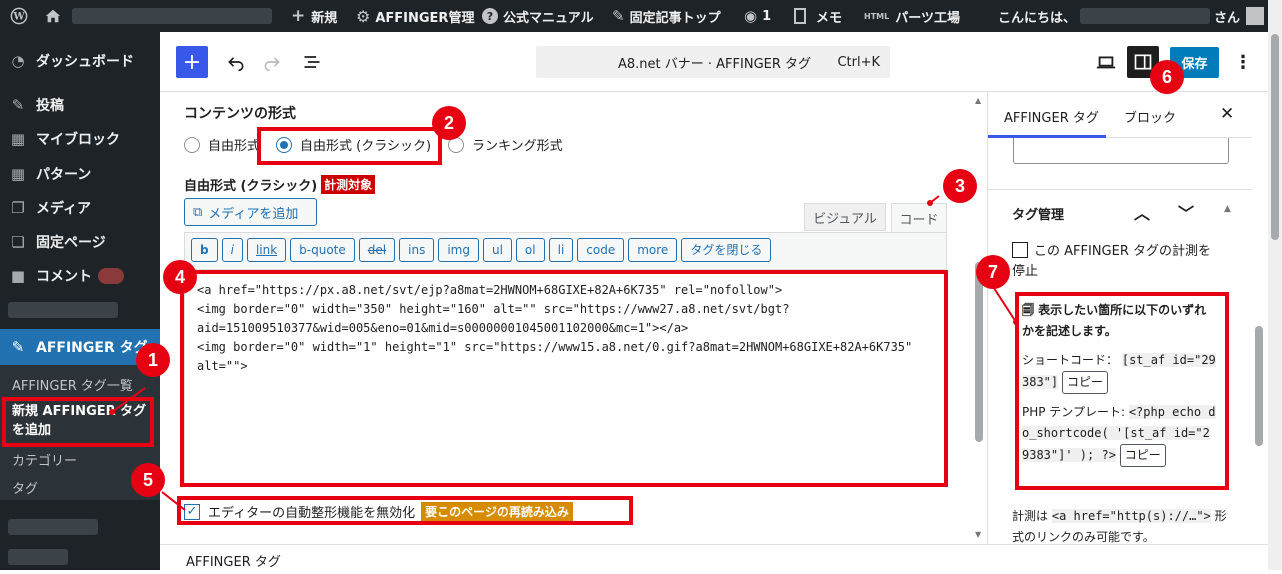  Describe the element at coordinates (978, 100) in the screenshot. I see `scroll-up-arrow: ▲` at that location.